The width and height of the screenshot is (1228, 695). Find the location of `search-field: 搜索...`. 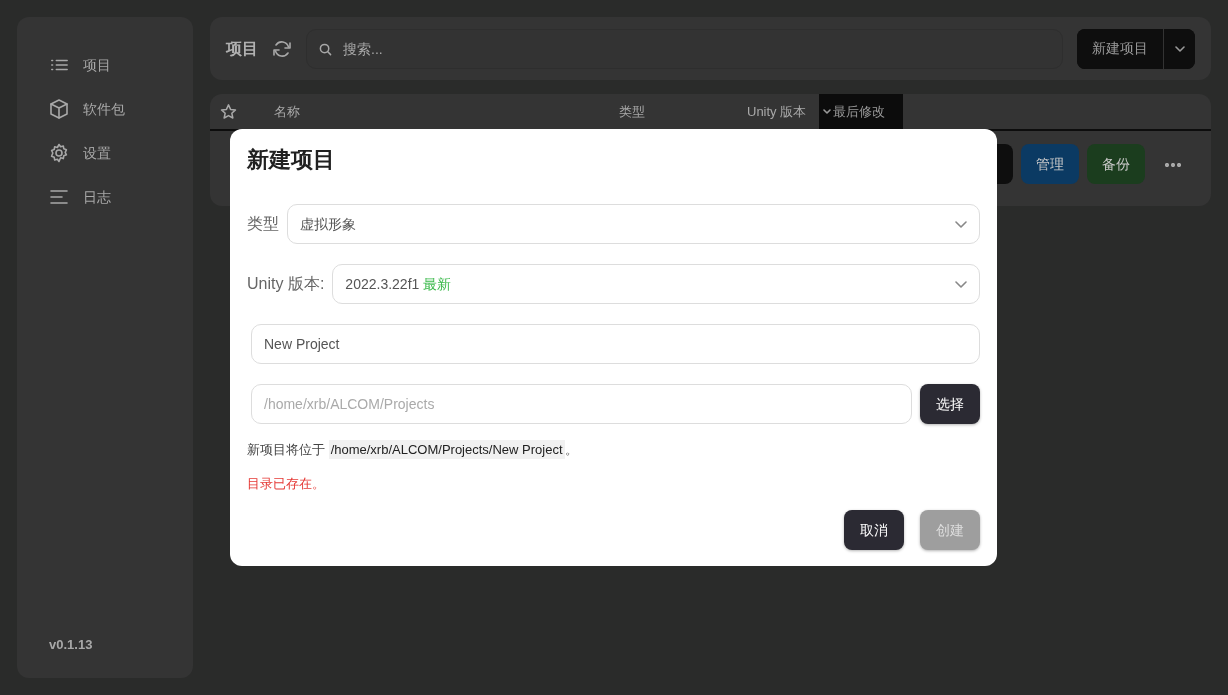

search-field: 搜索... is located at coordinates (684, 48).